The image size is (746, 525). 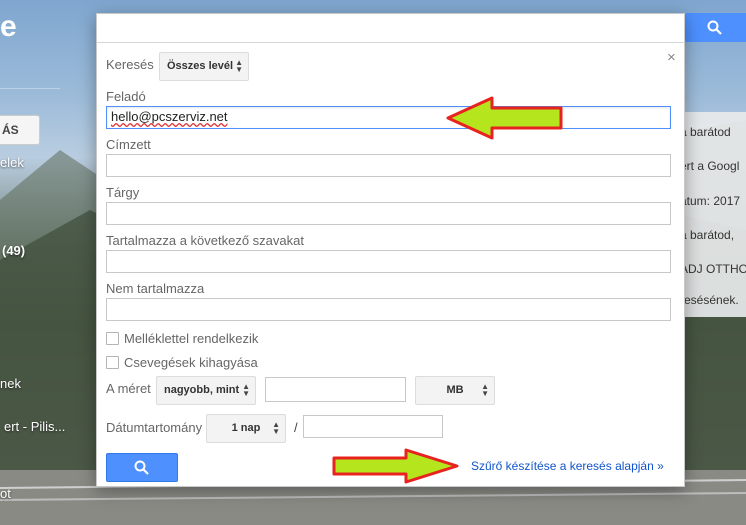 What do you see at coordinates (169, 116) in the screenshot?
I see `from-field-value: hello@pcszerviz.net` at bounding box center [169, 116].